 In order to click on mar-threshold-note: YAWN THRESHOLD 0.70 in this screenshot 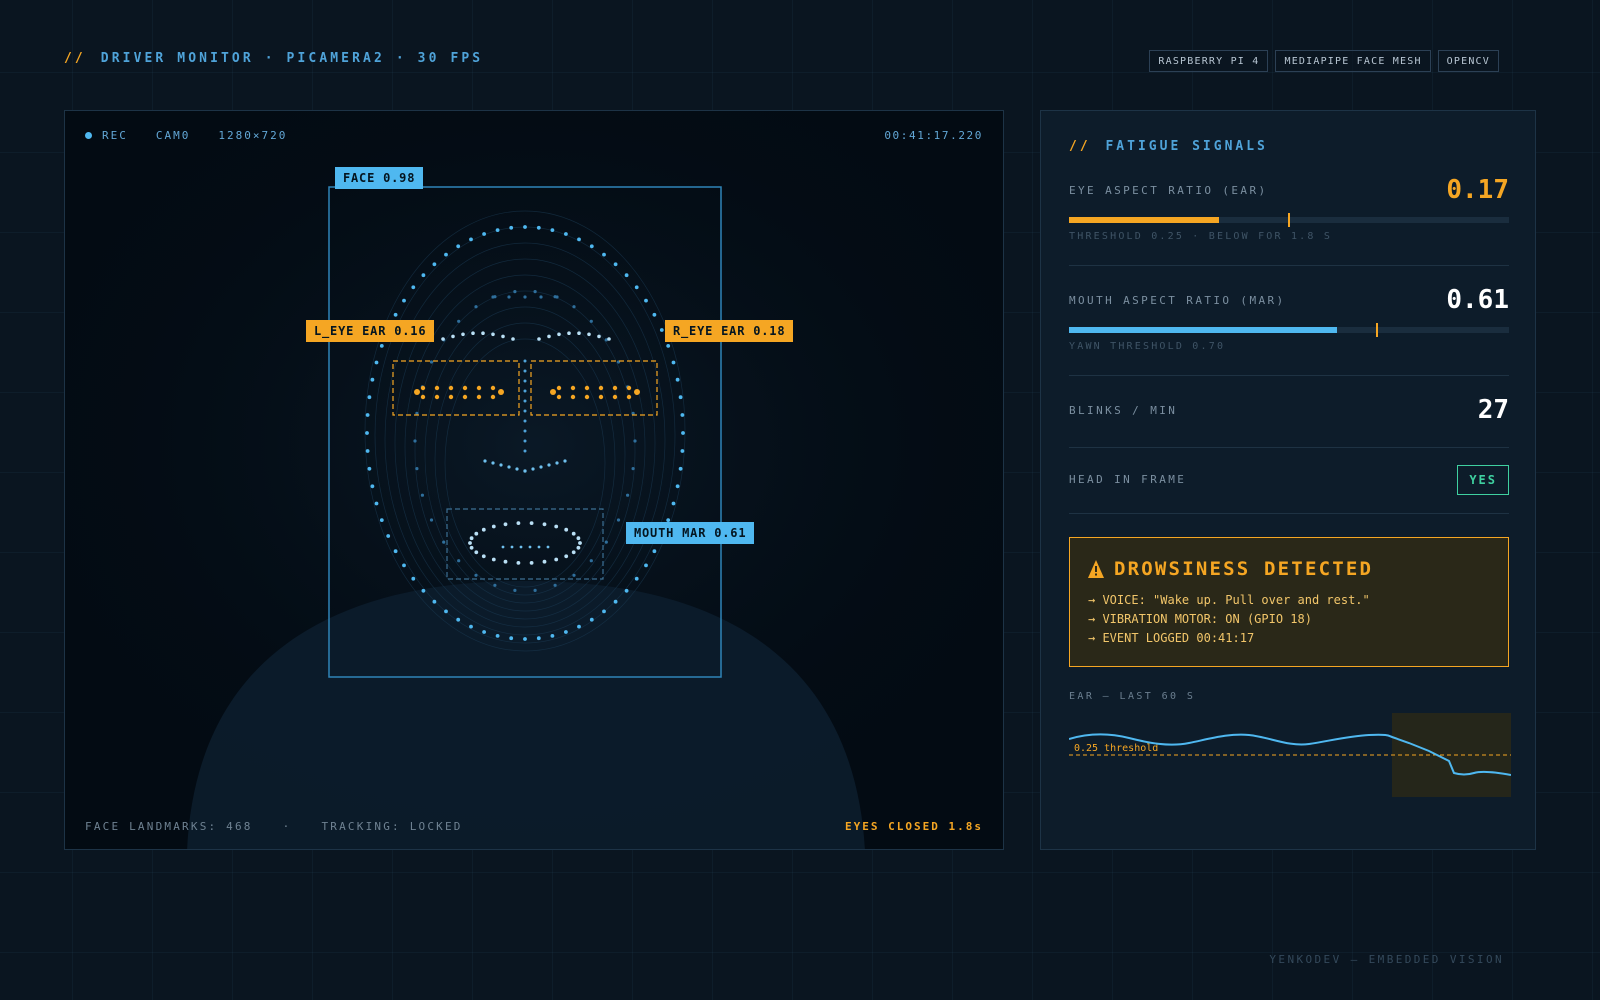, I will do `click(1147, 346)`.